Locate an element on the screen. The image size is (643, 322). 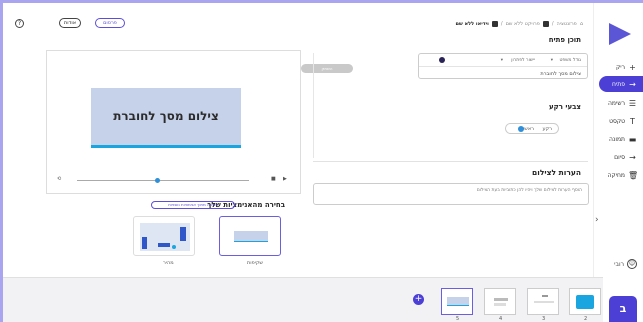
bg-option: רקע is located at coordinates (548, 129).